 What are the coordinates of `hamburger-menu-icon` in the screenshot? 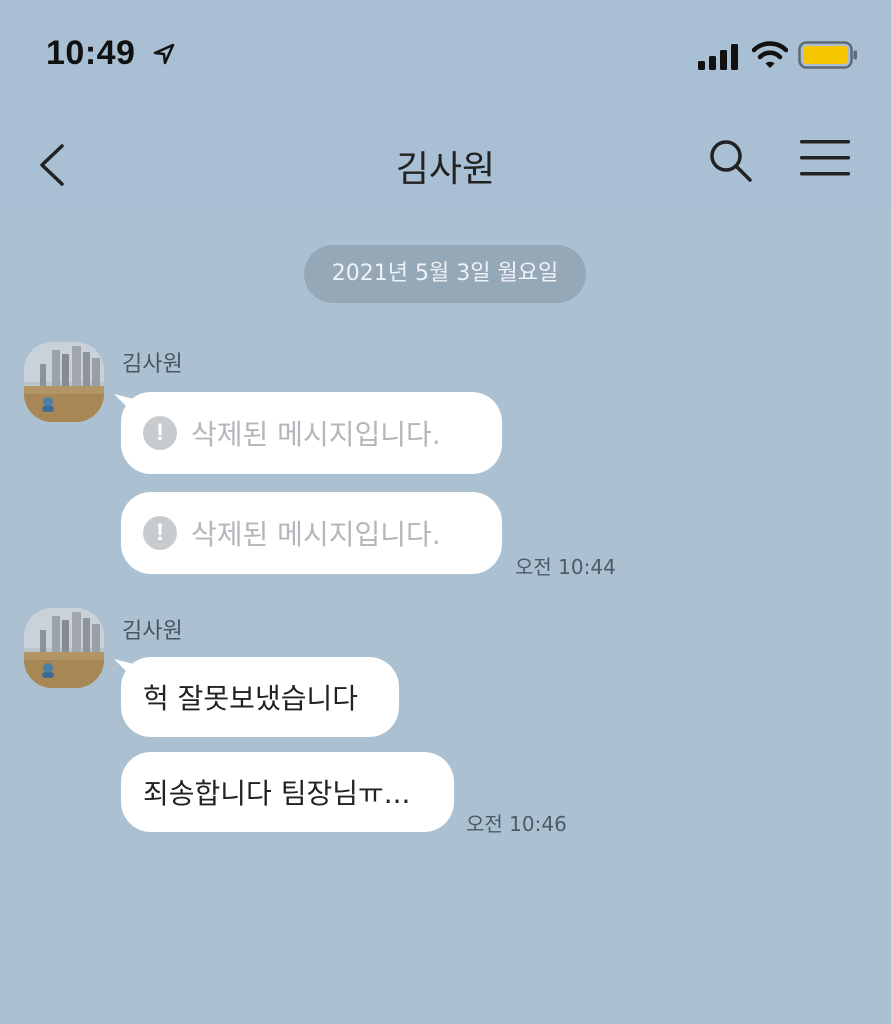 It's located at (825, 158).